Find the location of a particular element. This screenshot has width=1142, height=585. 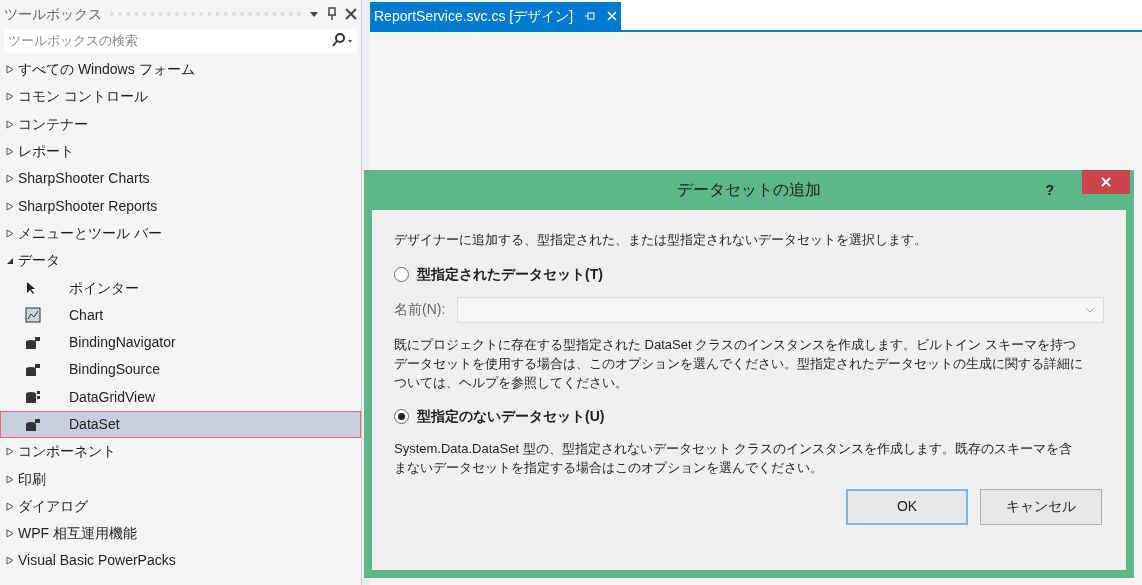

search-icon is located at coordinates (342, 40).